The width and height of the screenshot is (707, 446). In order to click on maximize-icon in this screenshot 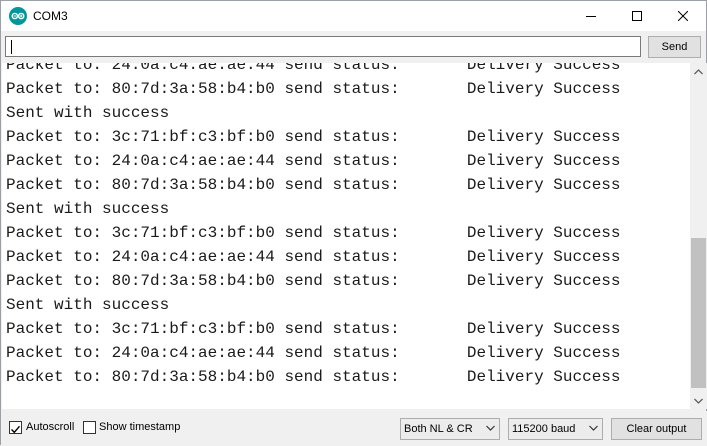, I will do `click(637, 16)`.